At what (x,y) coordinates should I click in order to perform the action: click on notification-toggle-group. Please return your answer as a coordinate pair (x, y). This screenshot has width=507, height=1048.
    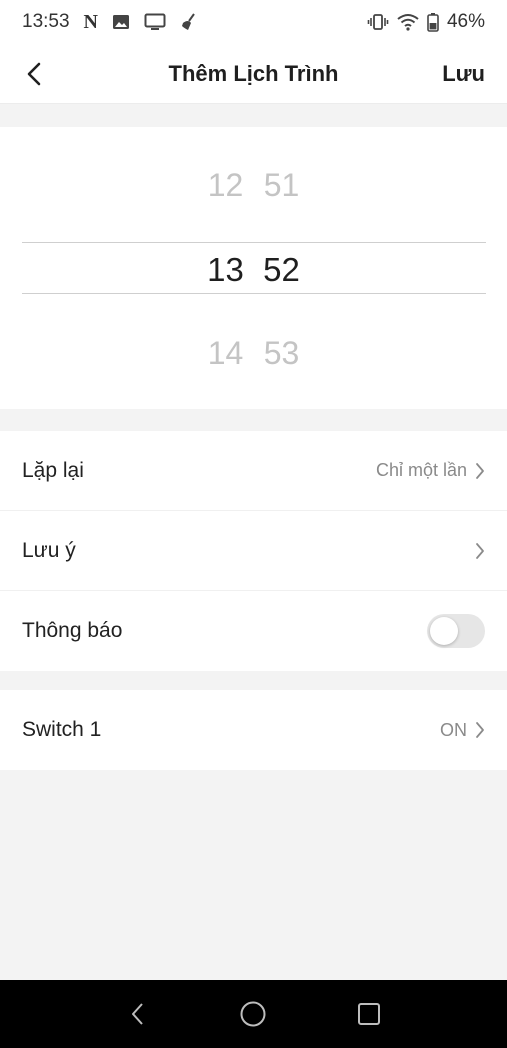
    Looking at the image, I should click on (456, 631).